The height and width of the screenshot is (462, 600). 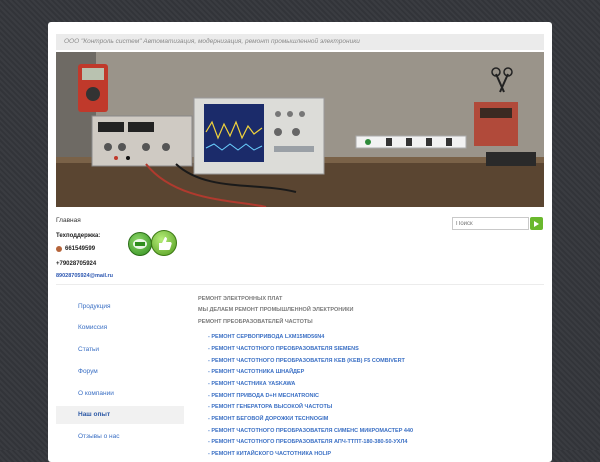 I want to click on sidebar-item-commission: Комиссия, so click(x=120, y=328).